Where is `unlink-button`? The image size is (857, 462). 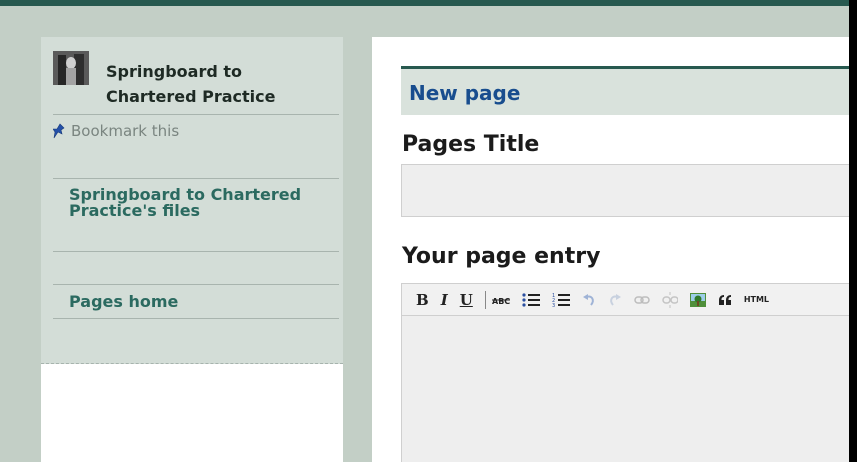 unlink-button is located at coordinates (670, 300).